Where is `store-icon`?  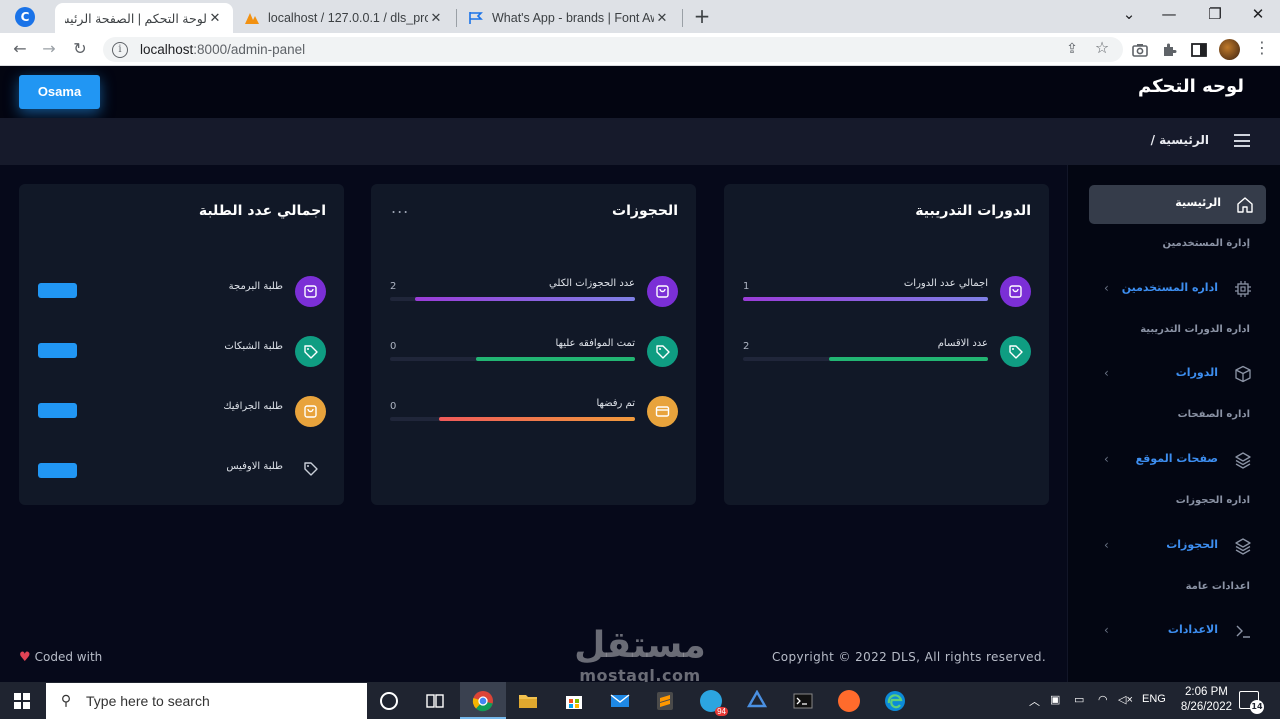
store-icon is located at coordinates (574, 701).